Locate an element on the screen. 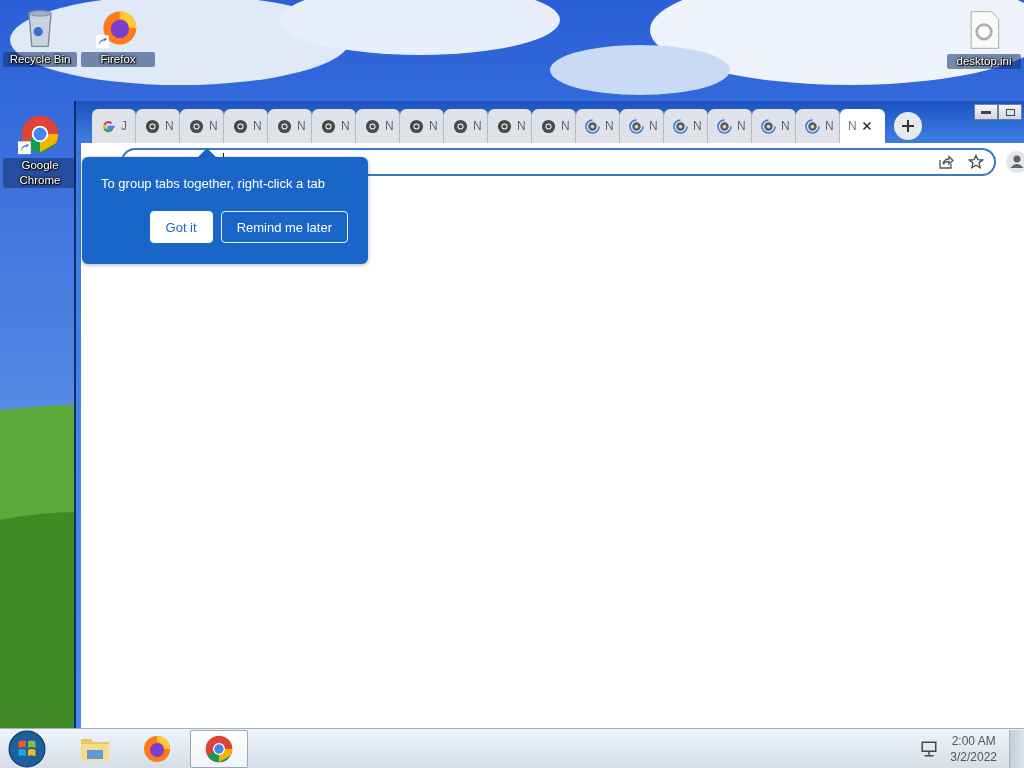 This screenshot has height=768, width=1024. icon-label: Google Chrome is located at coordinates (40, 173).